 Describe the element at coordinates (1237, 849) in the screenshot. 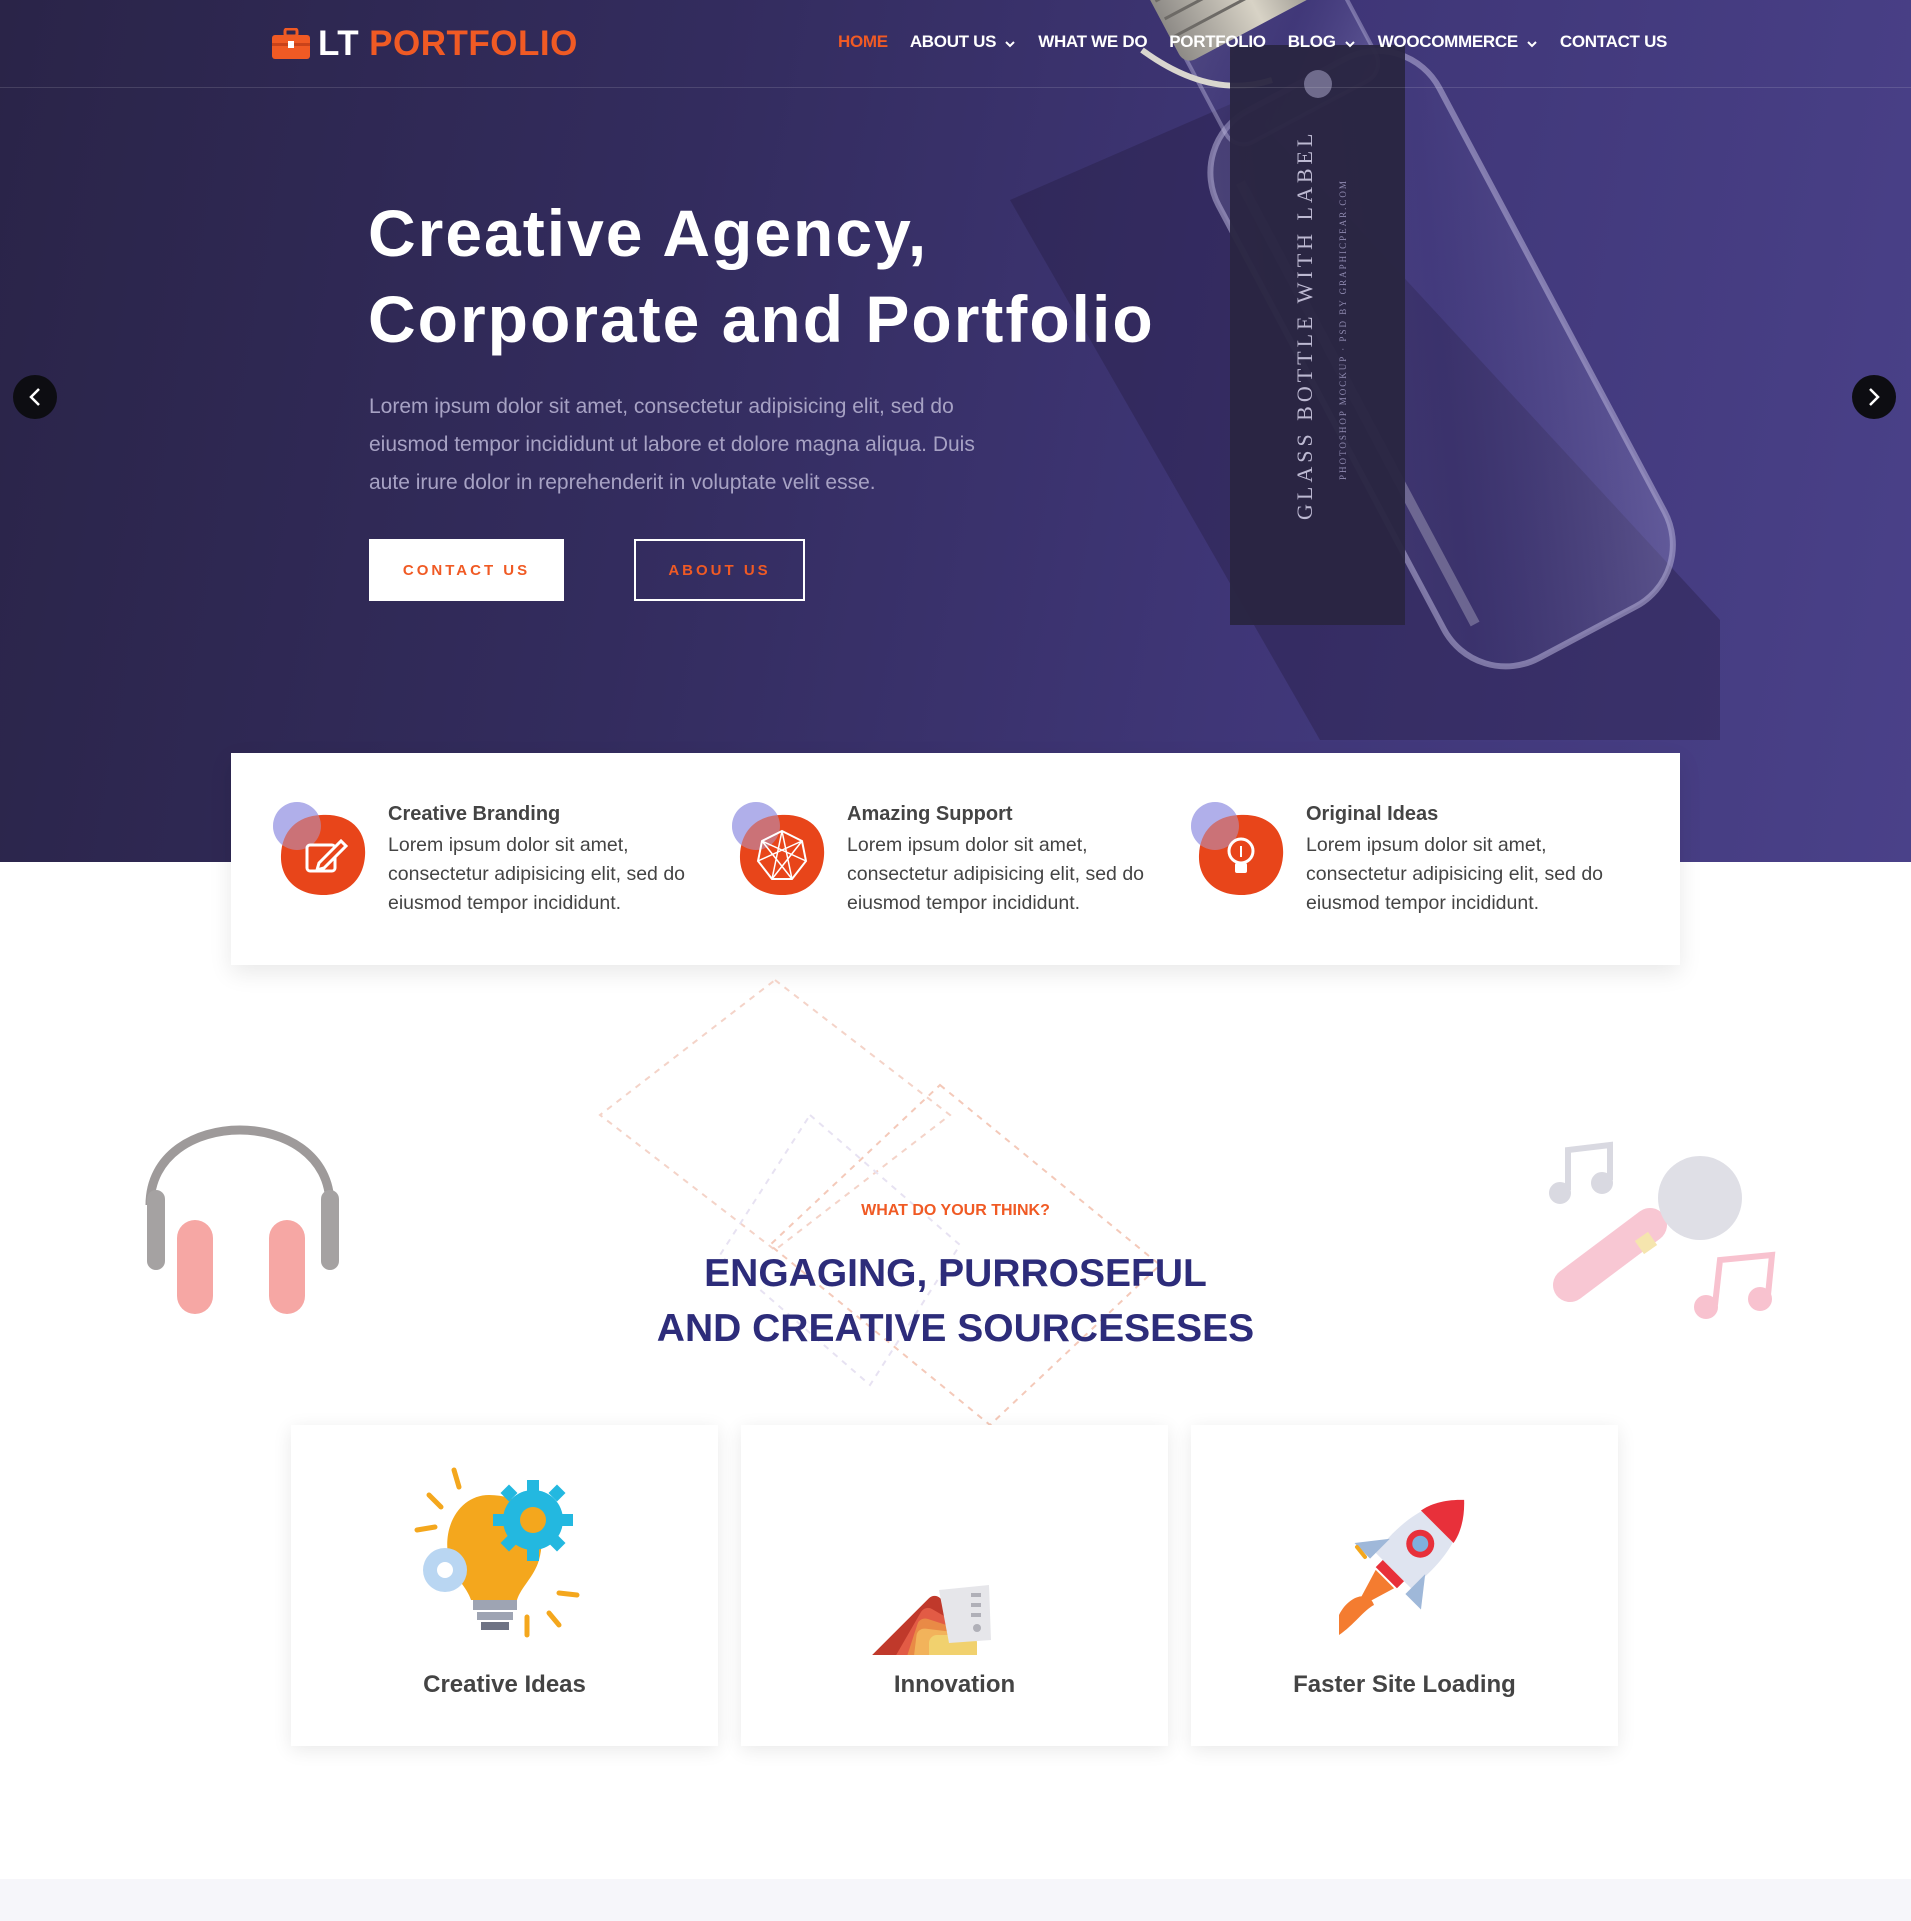

I see `lightbulb-icon` at that location.